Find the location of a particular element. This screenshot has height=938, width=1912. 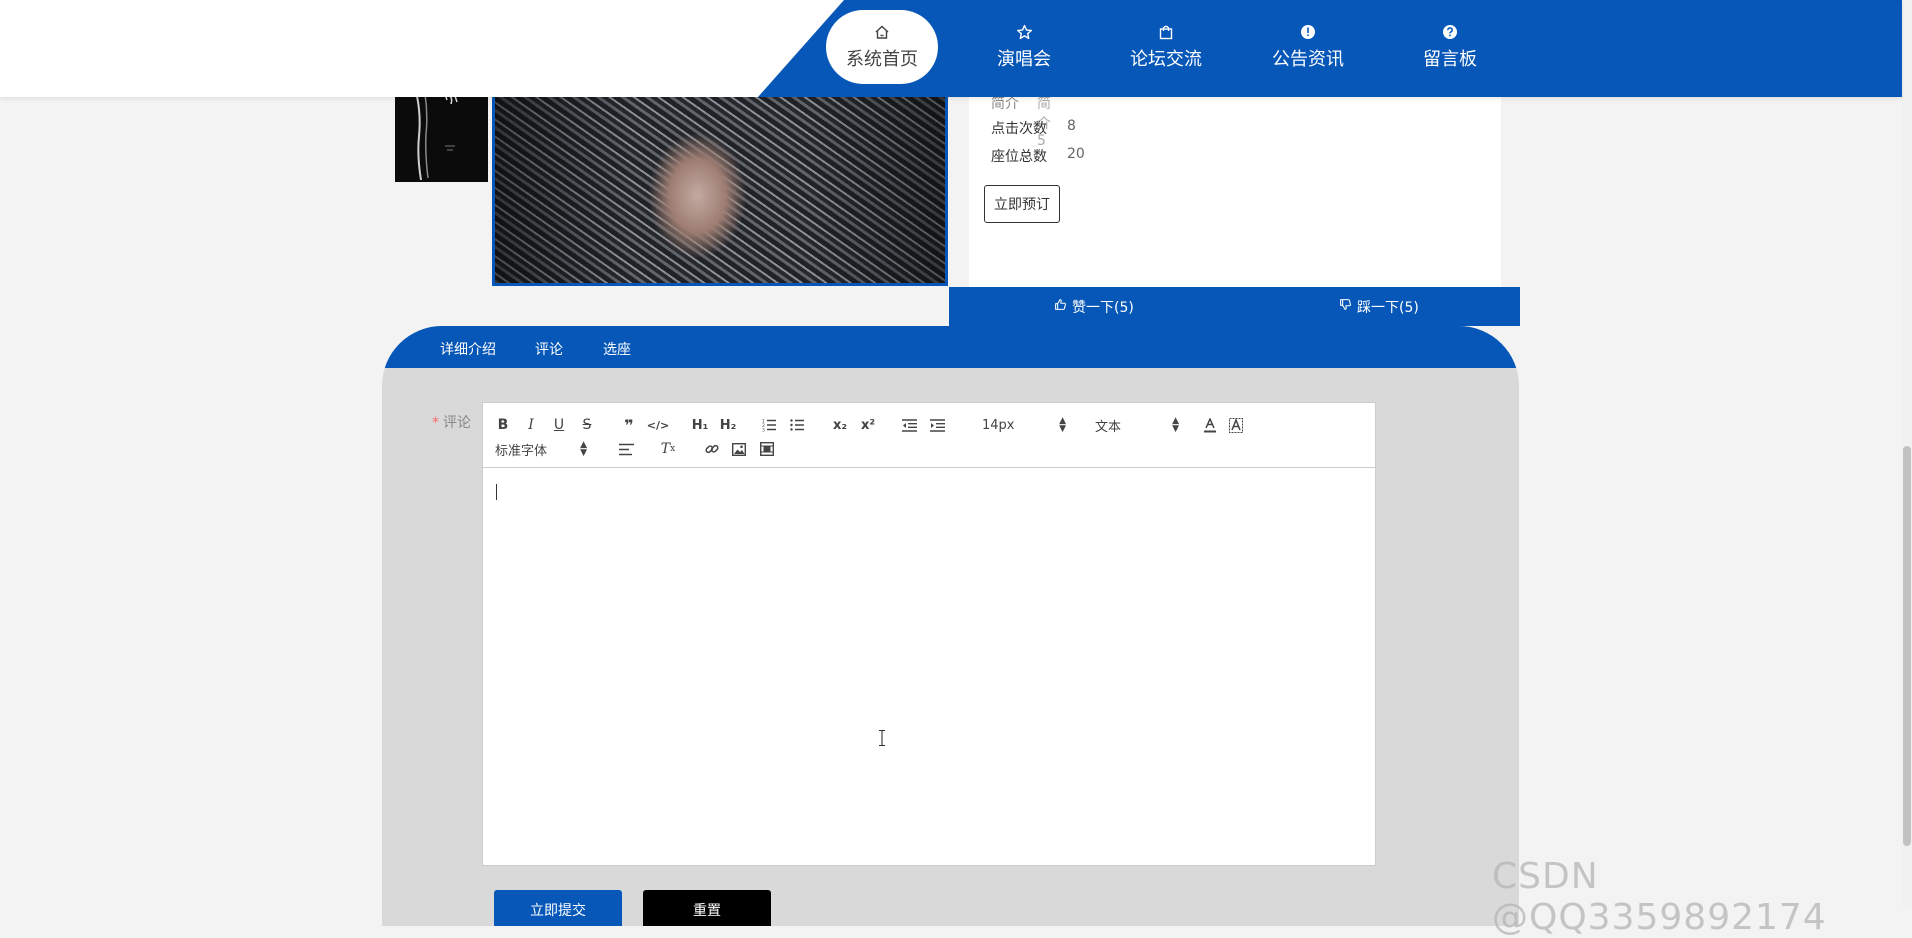

outdent-icon is located at coordinates (909, 425).